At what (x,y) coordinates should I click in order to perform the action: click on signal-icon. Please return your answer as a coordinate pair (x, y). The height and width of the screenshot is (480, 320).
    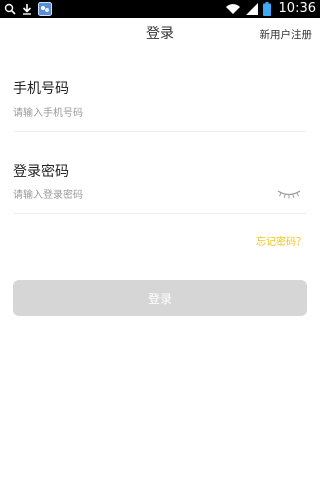
    Looking at the image, I should click on (251, 9).